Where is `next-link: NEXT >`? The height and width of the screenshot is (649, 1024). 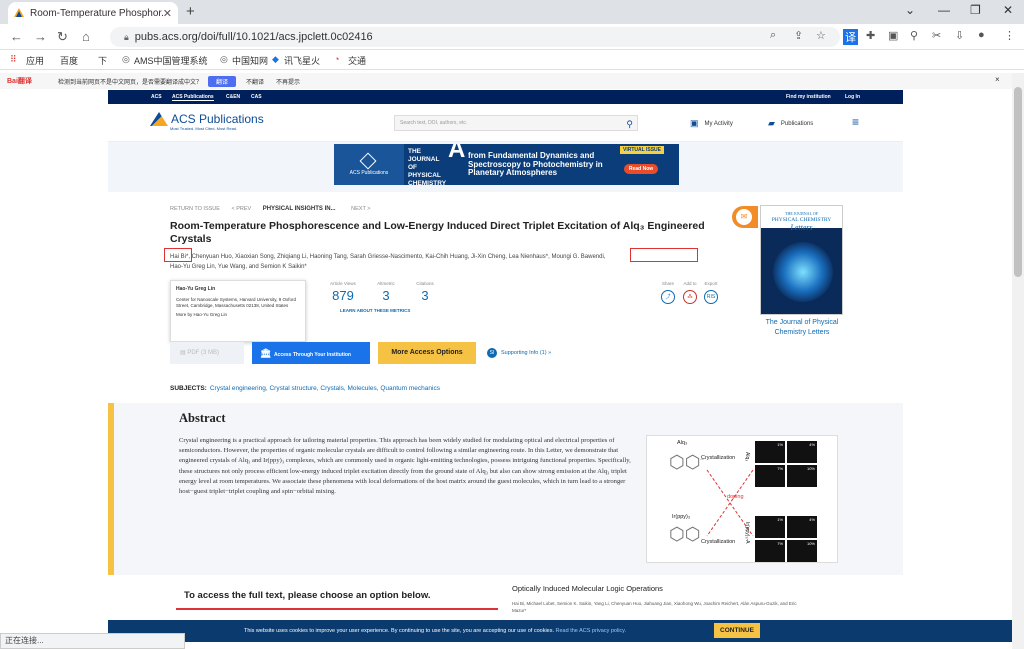 next-link: NEXT > is located at coordinates (360, 209).